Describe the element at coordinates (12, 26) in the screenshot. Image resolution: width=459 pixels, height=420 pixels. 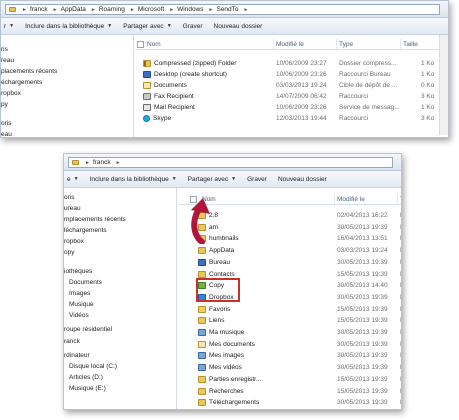
I see `chevron-down-icon: ▼` at that location.